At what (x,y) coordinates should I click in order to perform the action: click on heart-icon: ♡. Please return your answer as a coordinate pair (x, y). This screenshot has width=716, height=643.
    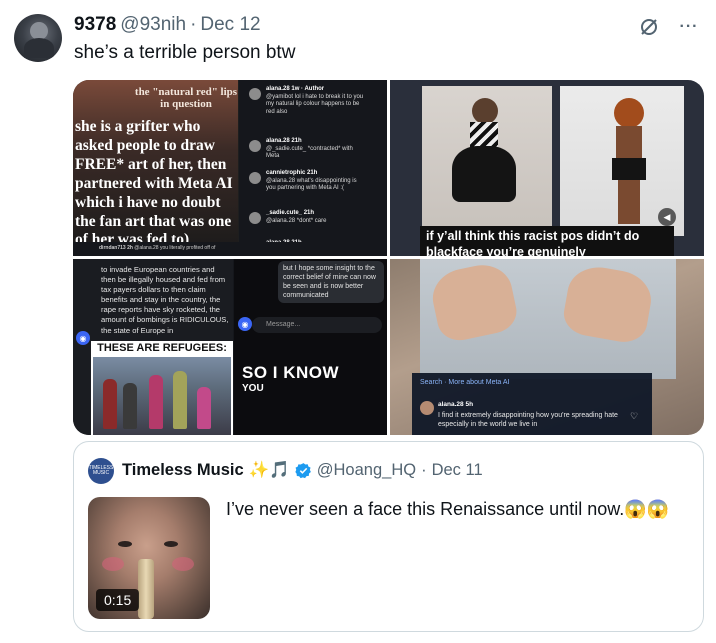
    Looking at the image, I should click on (634, 416).